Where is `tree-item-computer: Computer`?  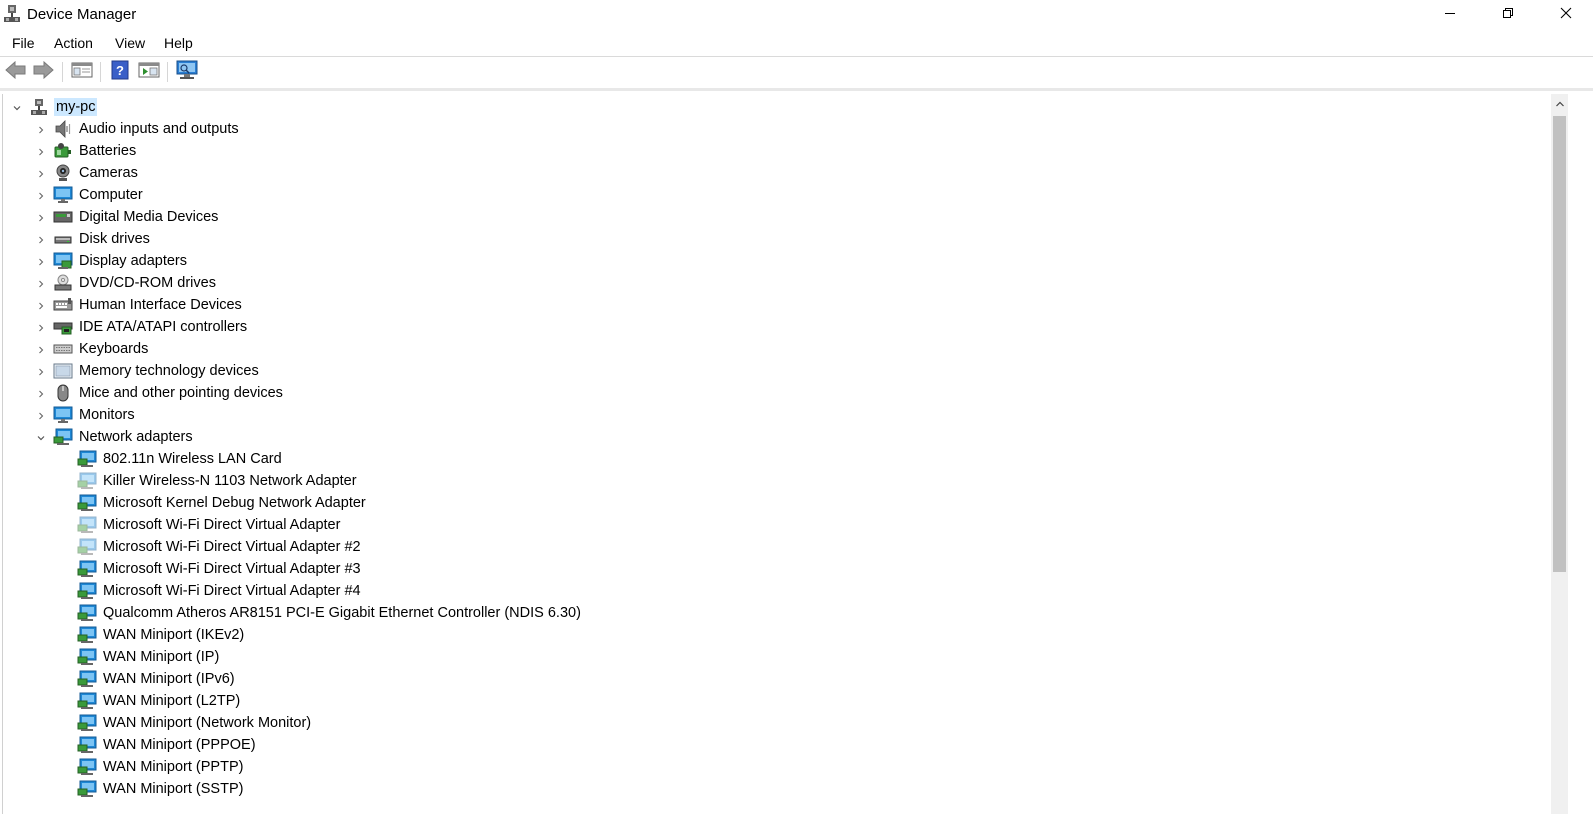 tree-item-computer: Computer is located at coordinates (777, 195).